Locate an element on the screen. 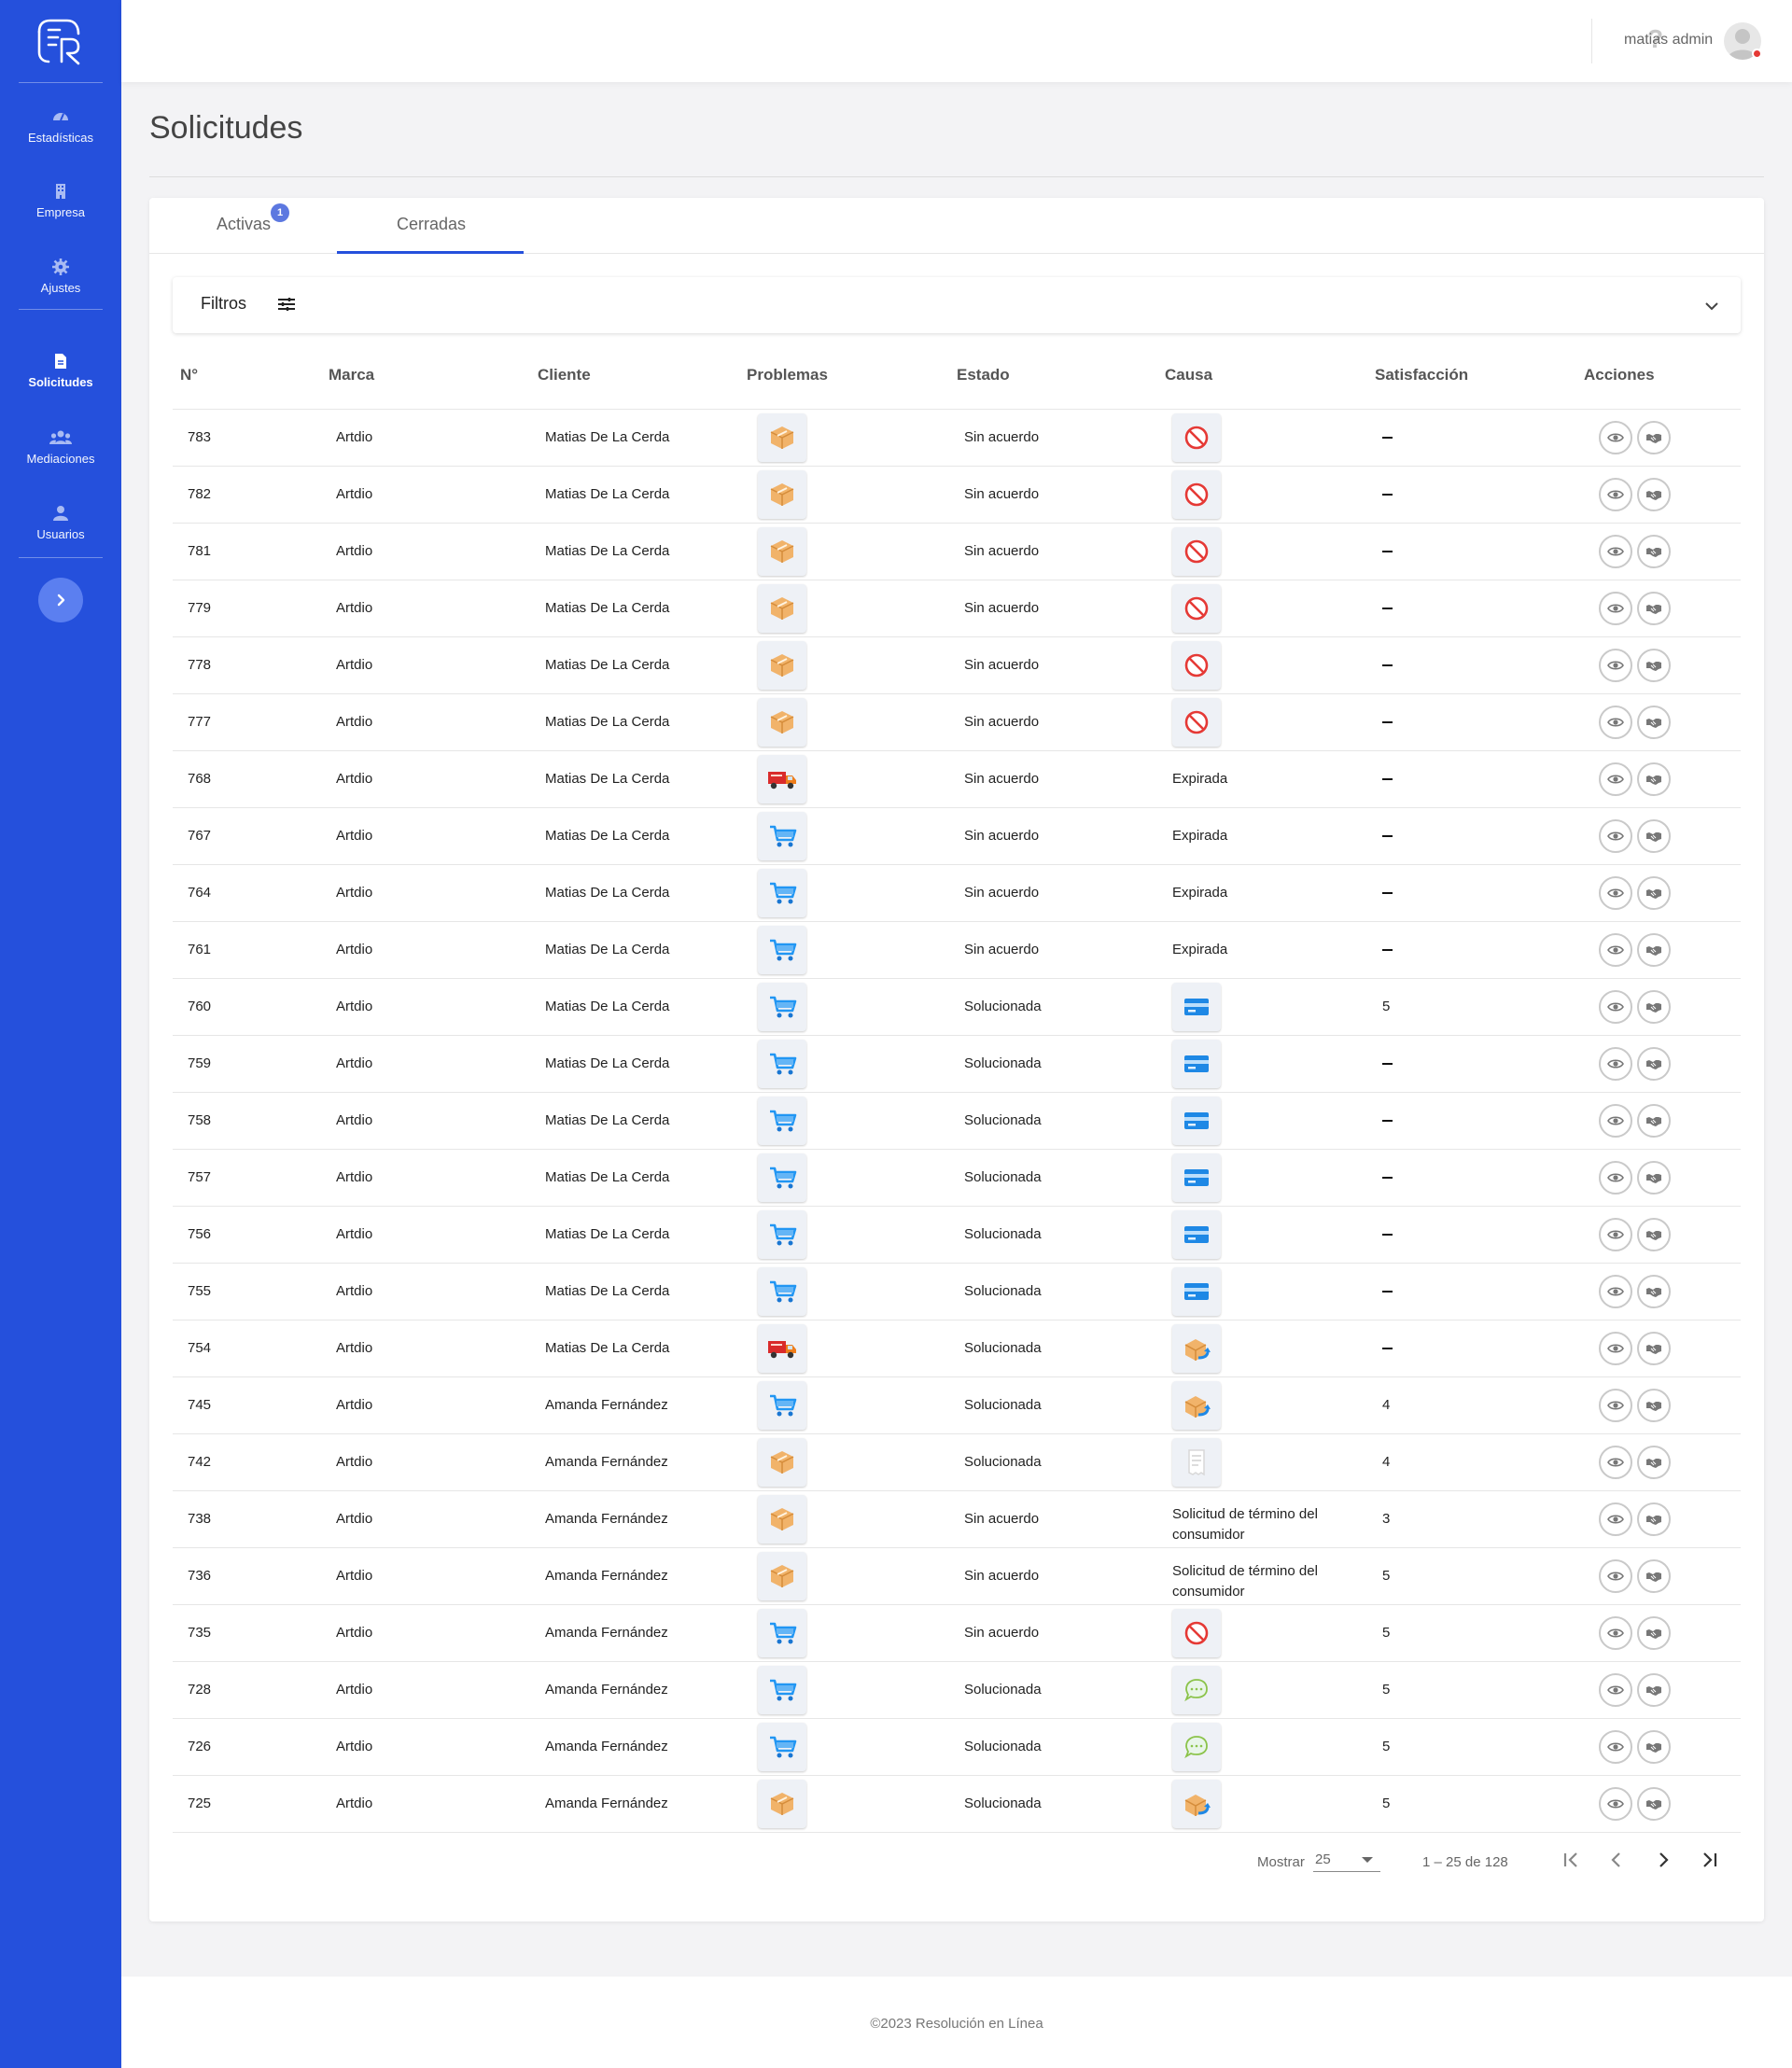  table-row: 756 Artdio Matias De La Cerda Solucionada is located at coordinates (957, 1235).